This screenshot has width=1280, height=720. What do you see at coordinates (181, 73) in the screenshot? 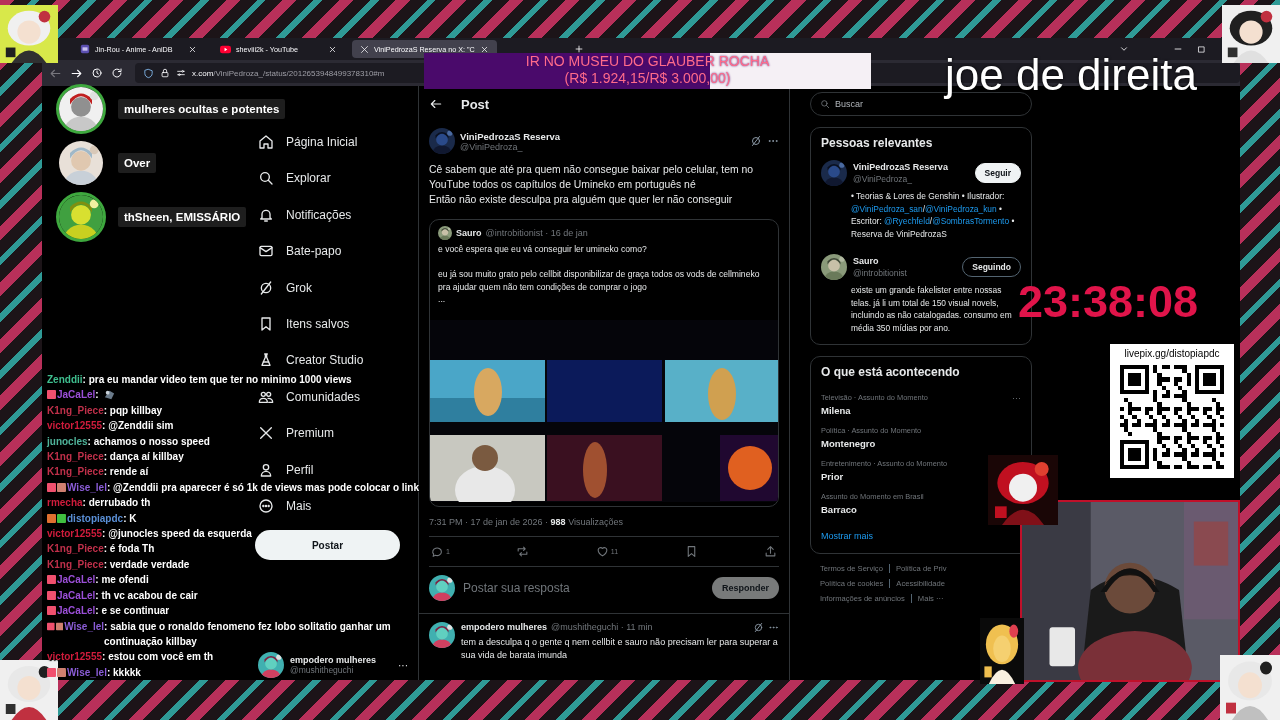
I see `sliders-icon` at bounding box center [181, 73].